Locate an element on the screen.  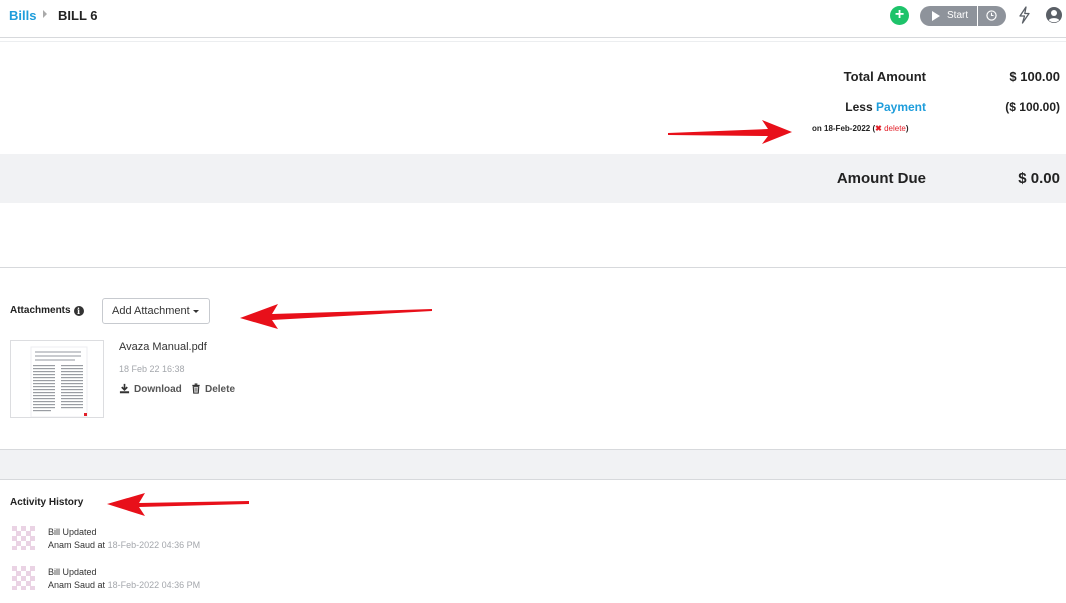
delete-payment-link: delete is located at coordinates (895, 128).